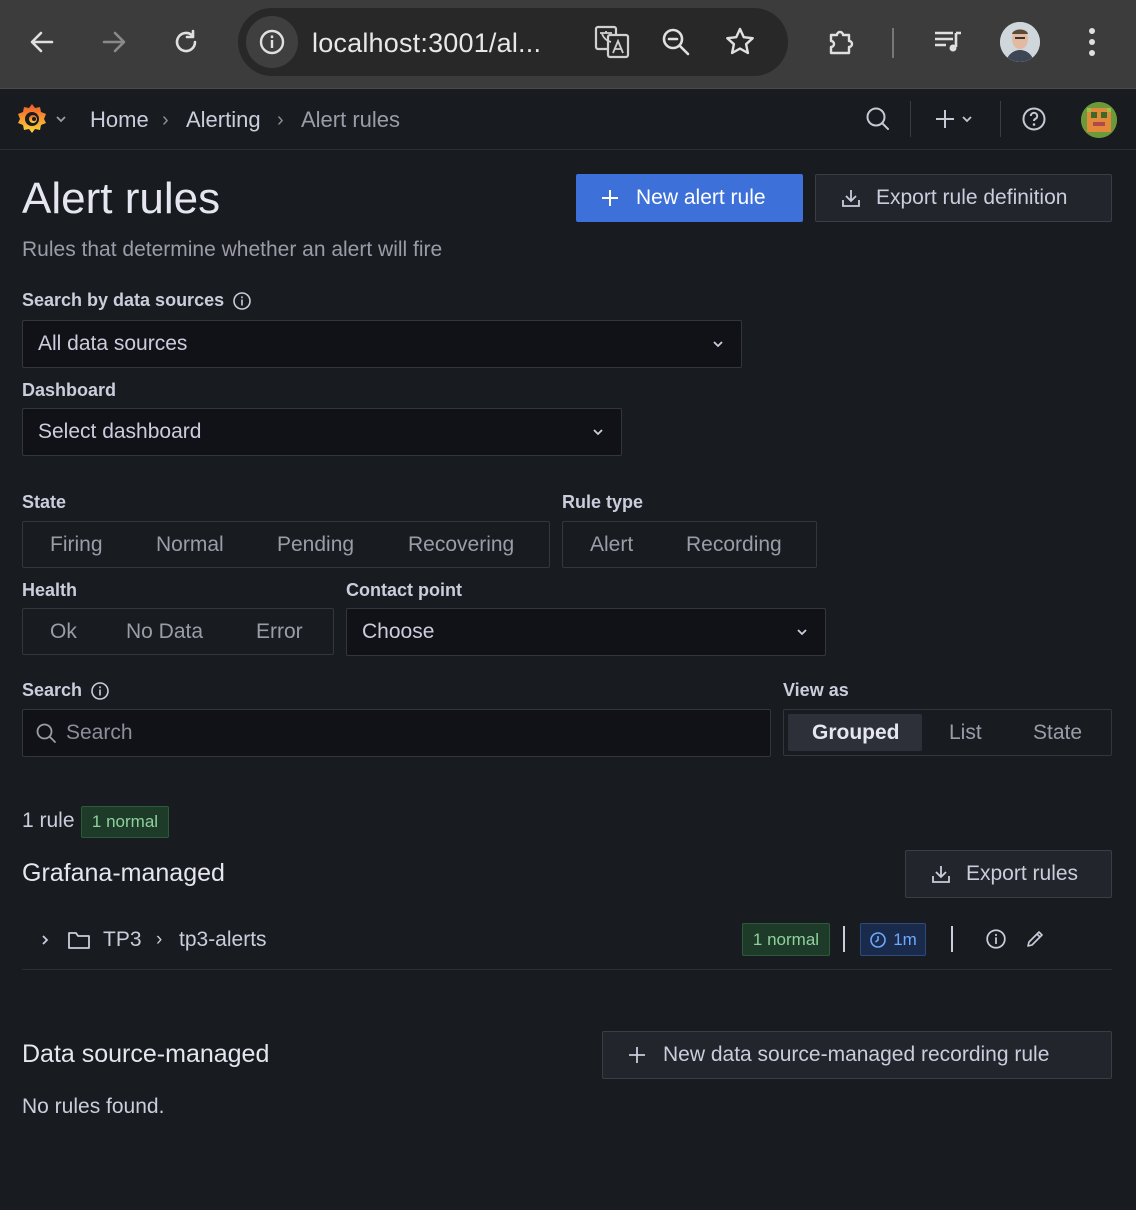  What do you see at coordinates (611, 545) in the screenshot?
I see `ruletype-option-alert: Alert` at bounding box center [611, 545].